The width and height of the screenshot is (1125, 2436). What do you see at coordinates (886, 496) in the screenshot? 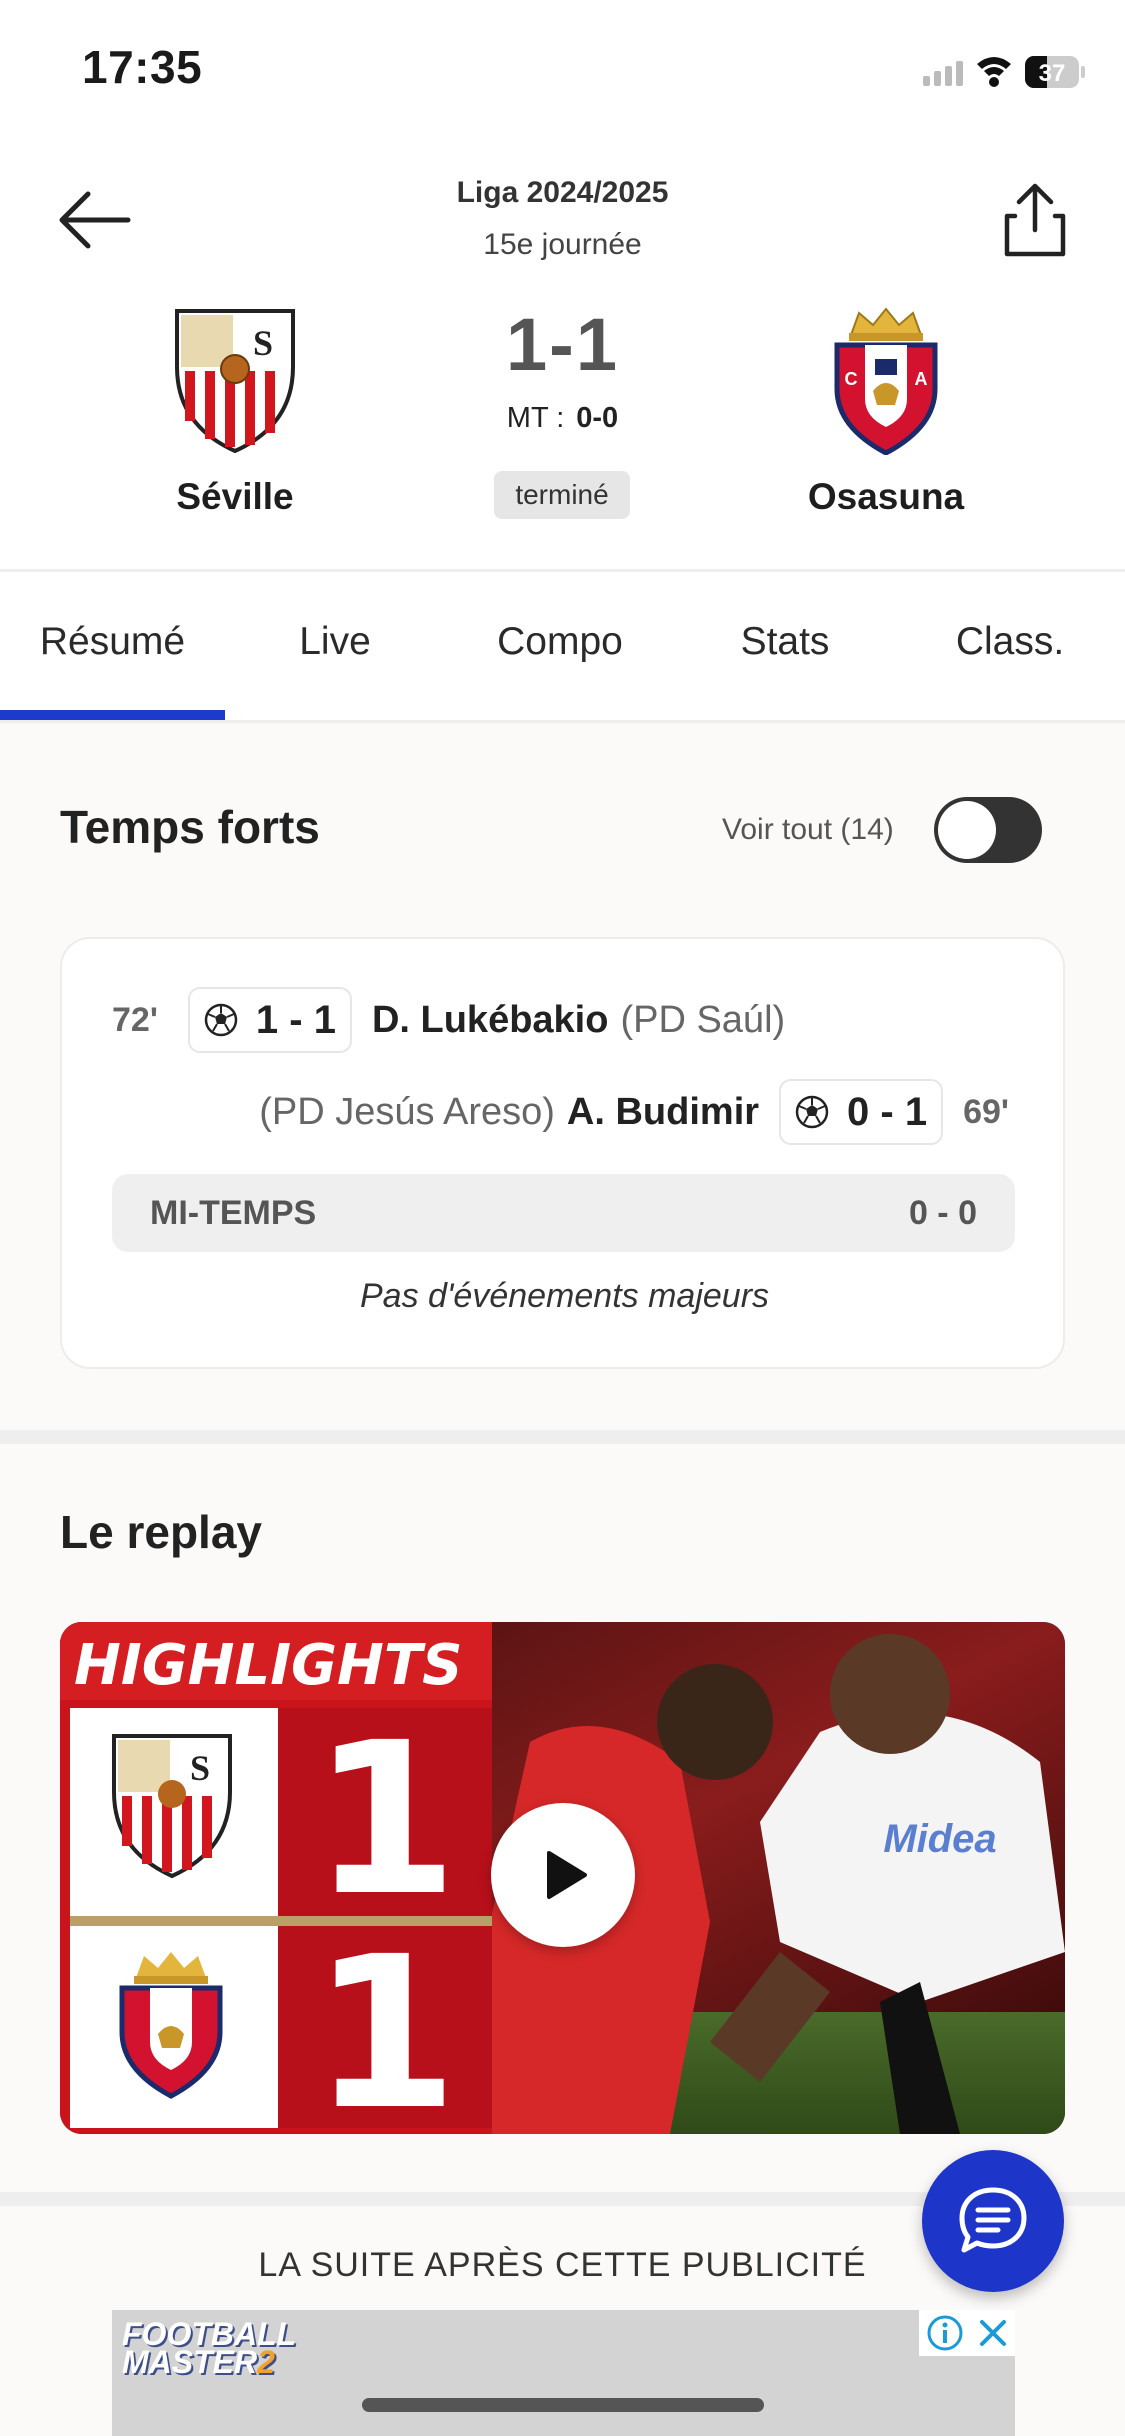
I see `away-team-name: Osasuna` at bounding box center [886, 496].